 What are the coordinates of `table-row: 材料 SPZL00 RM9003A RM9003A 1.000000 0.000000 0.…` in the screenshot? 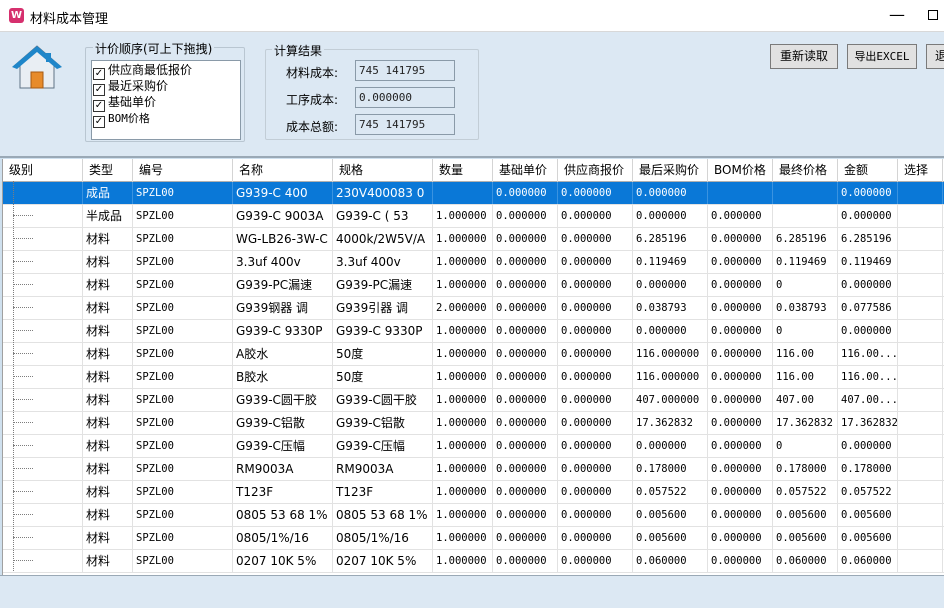 It's located at (473, 469).